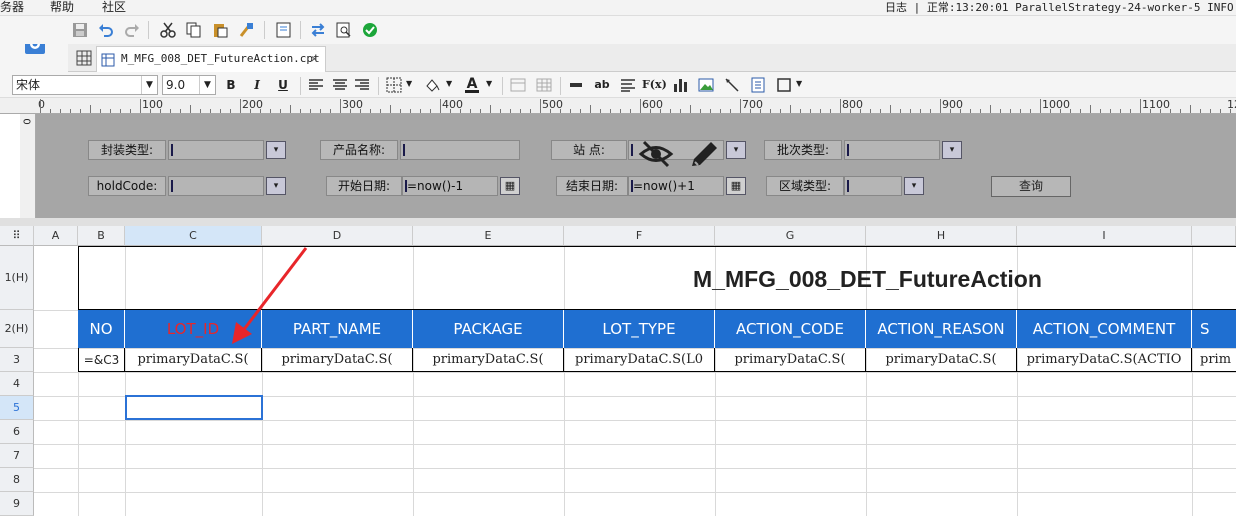  I want to click on column-header, so click(1214, 236).